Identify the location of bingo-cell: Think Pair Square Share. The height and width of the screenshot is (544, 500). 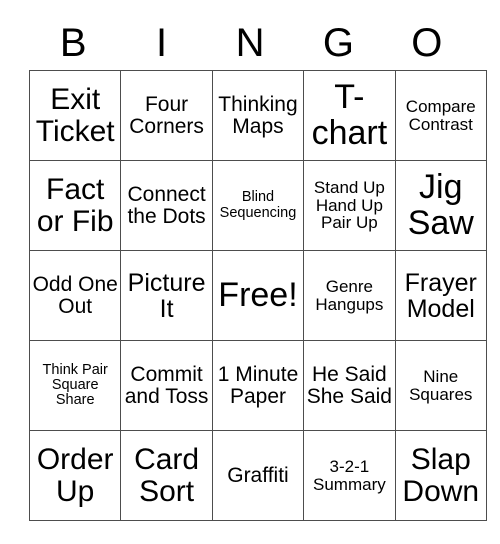
(75, 385).